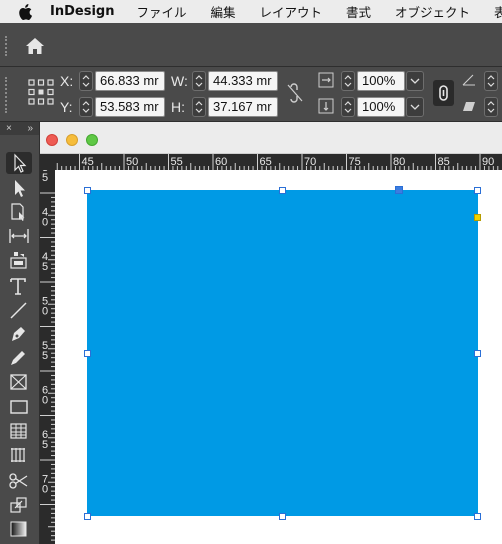 This screenshot has width=502, height=544. I want to click on home-icon, so click(35, 46).